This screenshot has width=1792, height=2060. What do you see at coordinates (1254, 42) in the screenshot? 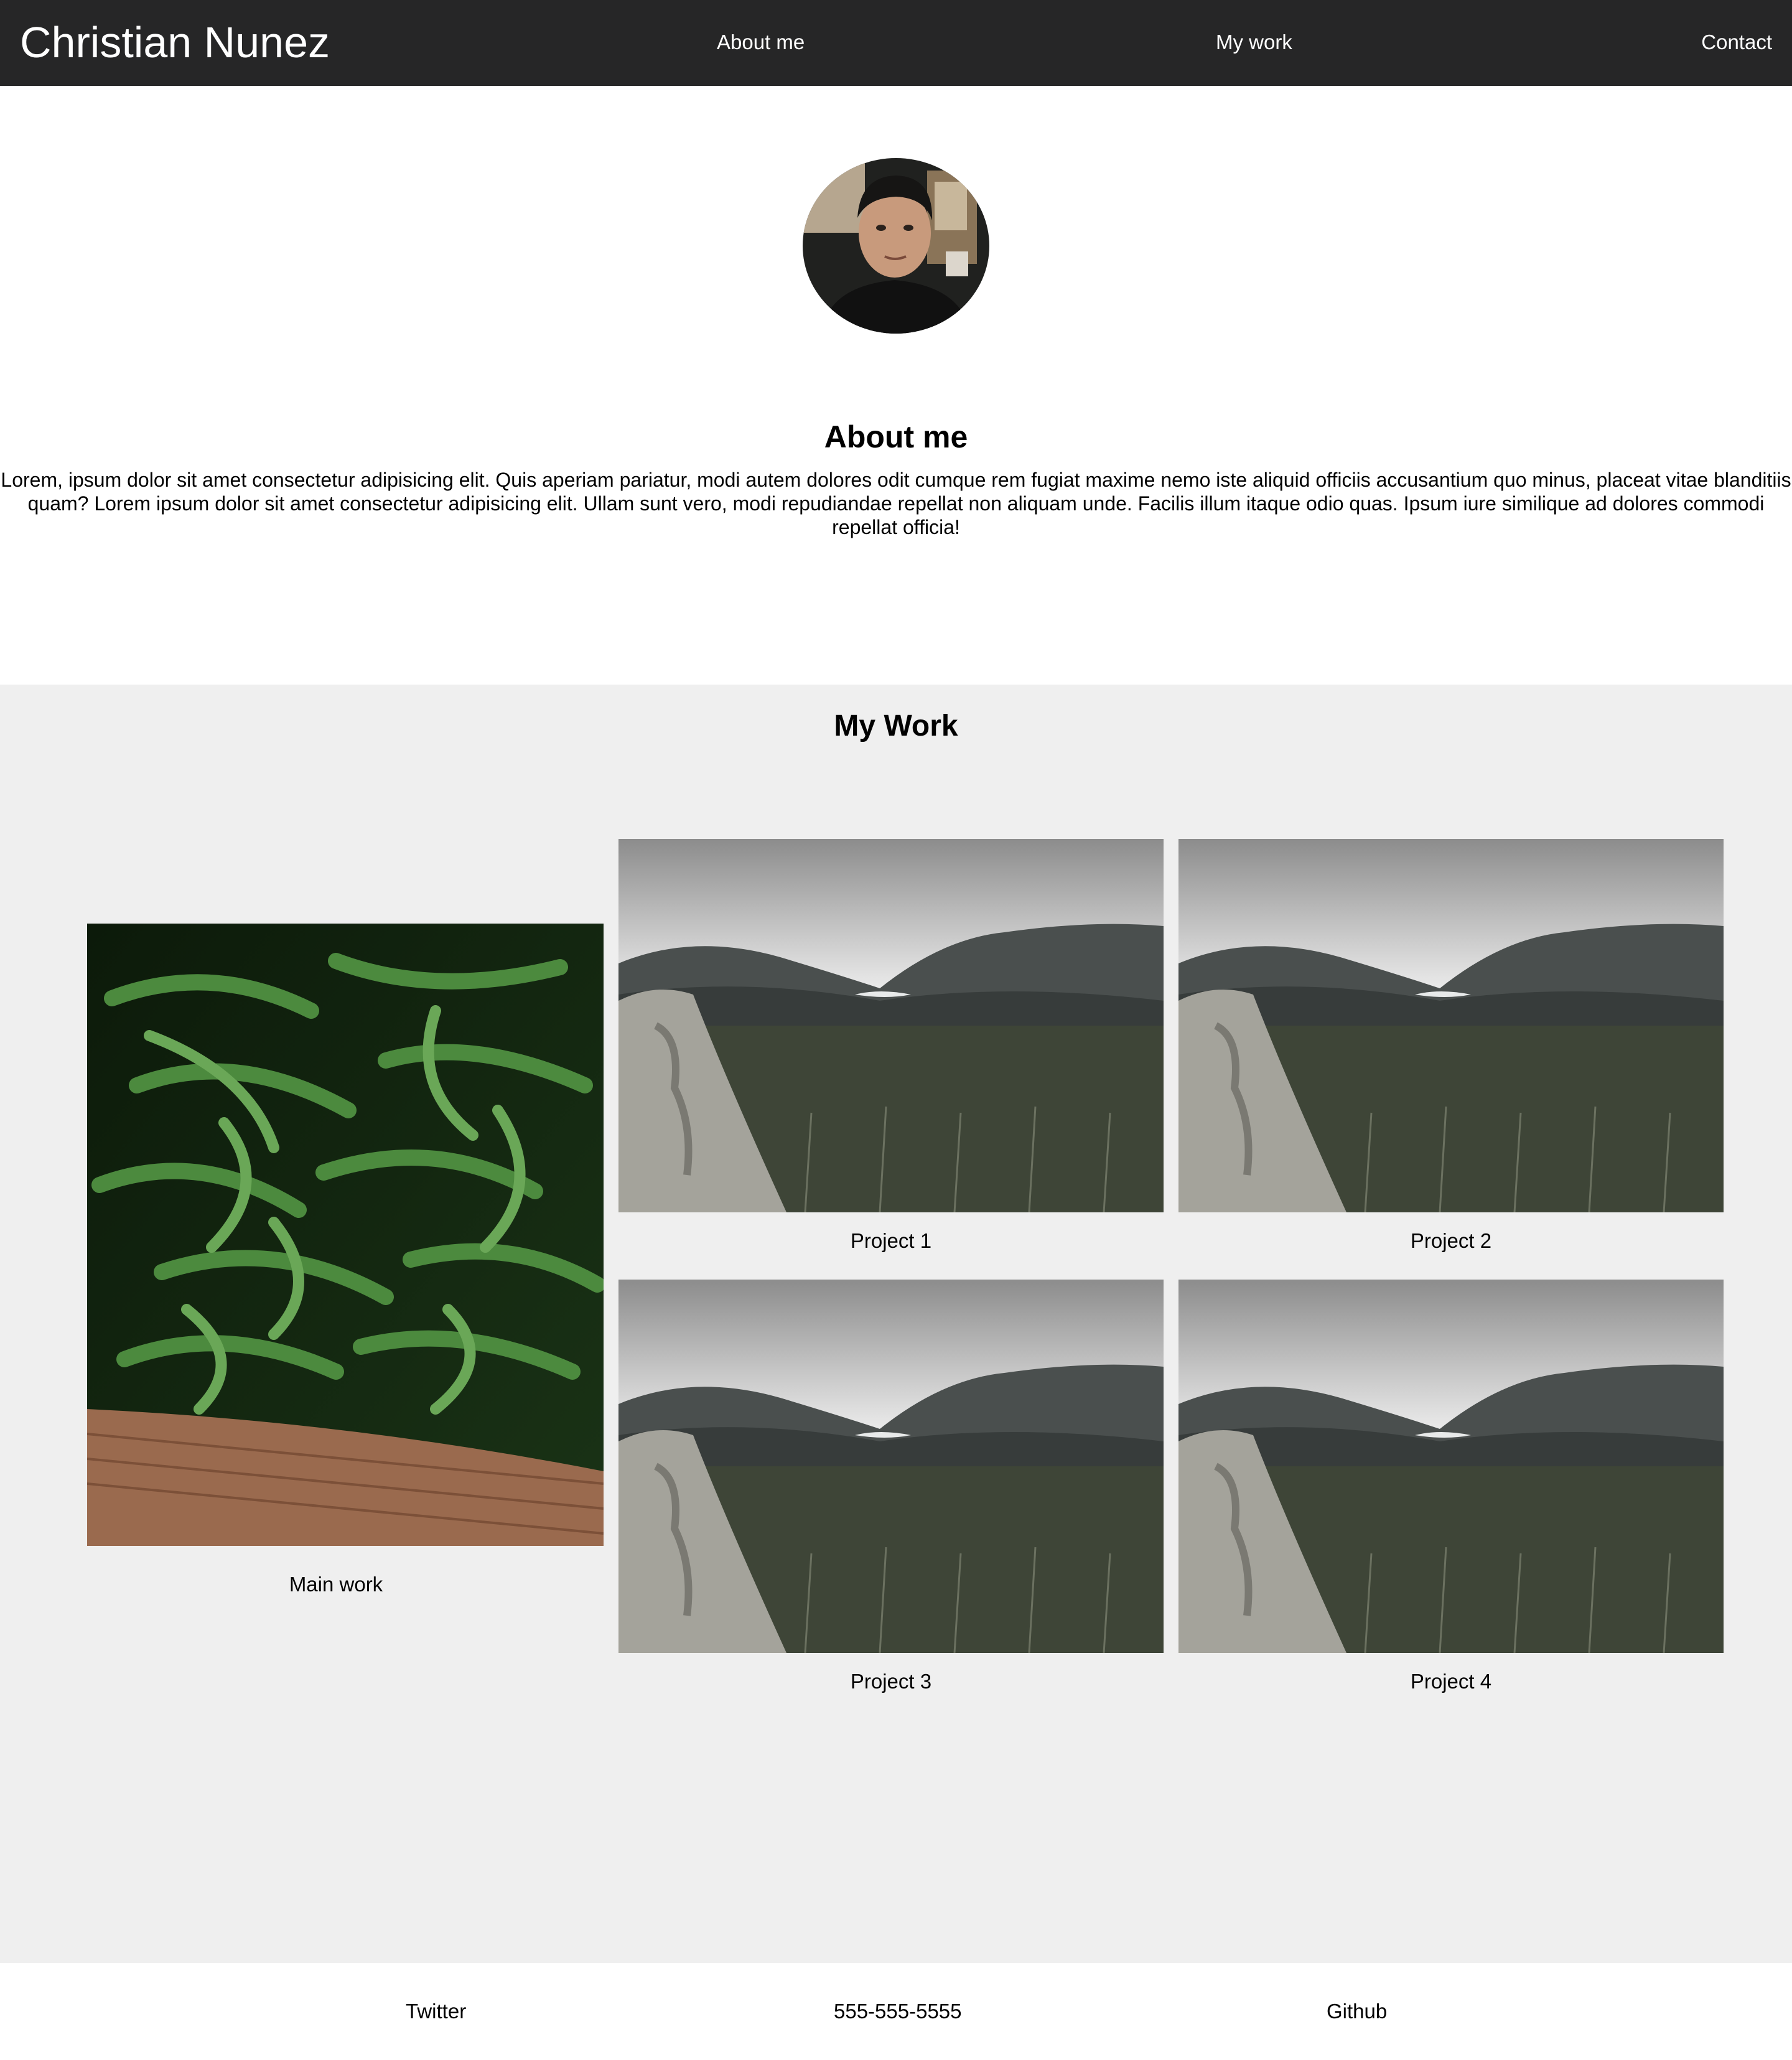
I see `nav-work-link: My work` at bounding box center [1254, 42].